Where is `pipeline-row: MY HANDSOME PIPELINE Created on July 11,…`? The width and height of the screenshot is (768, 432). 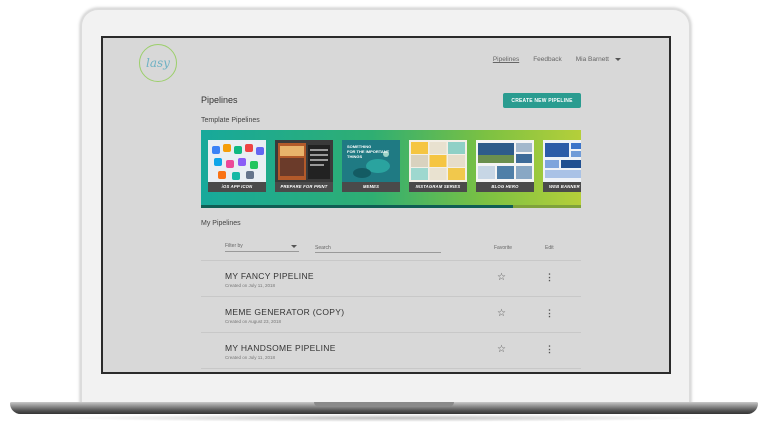 pipeline-row: MY HANDSOME PIPELINE Created on July 11,… is located at coordinates (391, 350).